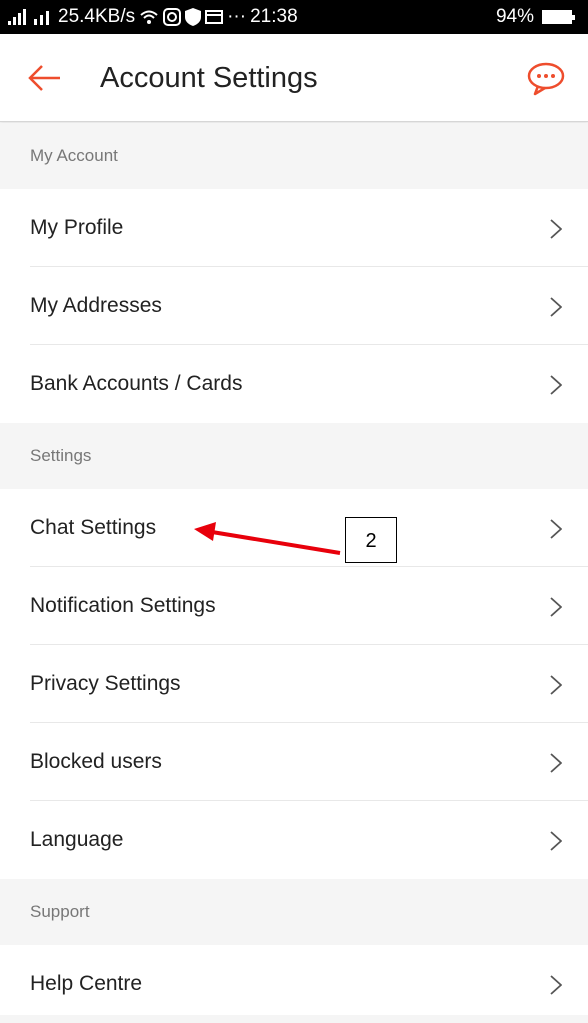 Image resolution: width=588 pixels, height=1023 pixels. Describe the element at coordinates (97, 16) in the screenshot. I see `network-speed: 25.4KB/s` at that location.